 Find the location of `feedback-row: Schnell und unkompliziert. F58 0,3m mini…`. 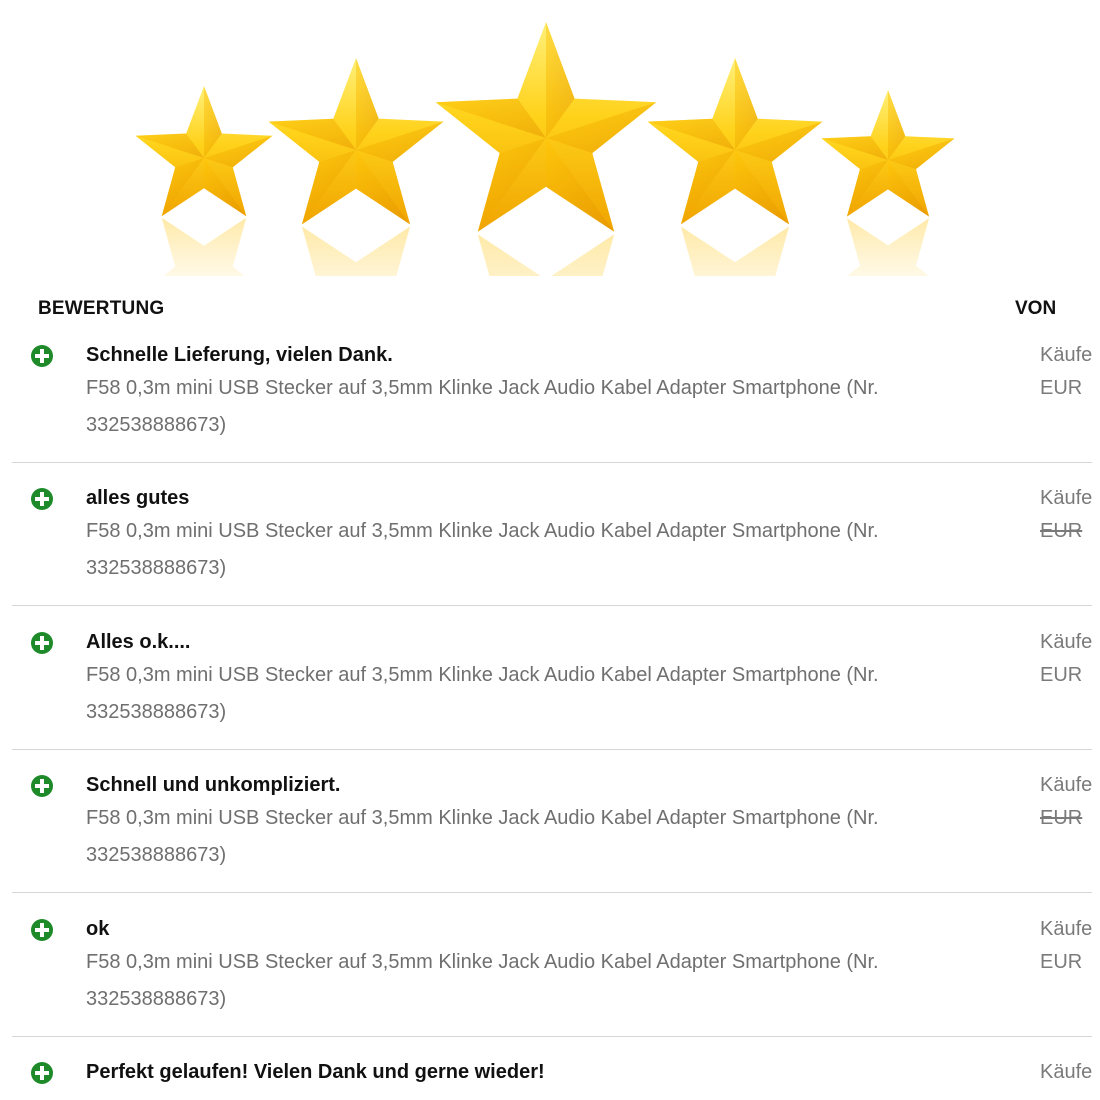

feedback-row: Schnell und unkompliziert. F58 0,3m mini… is located at coordinates (550, 845).